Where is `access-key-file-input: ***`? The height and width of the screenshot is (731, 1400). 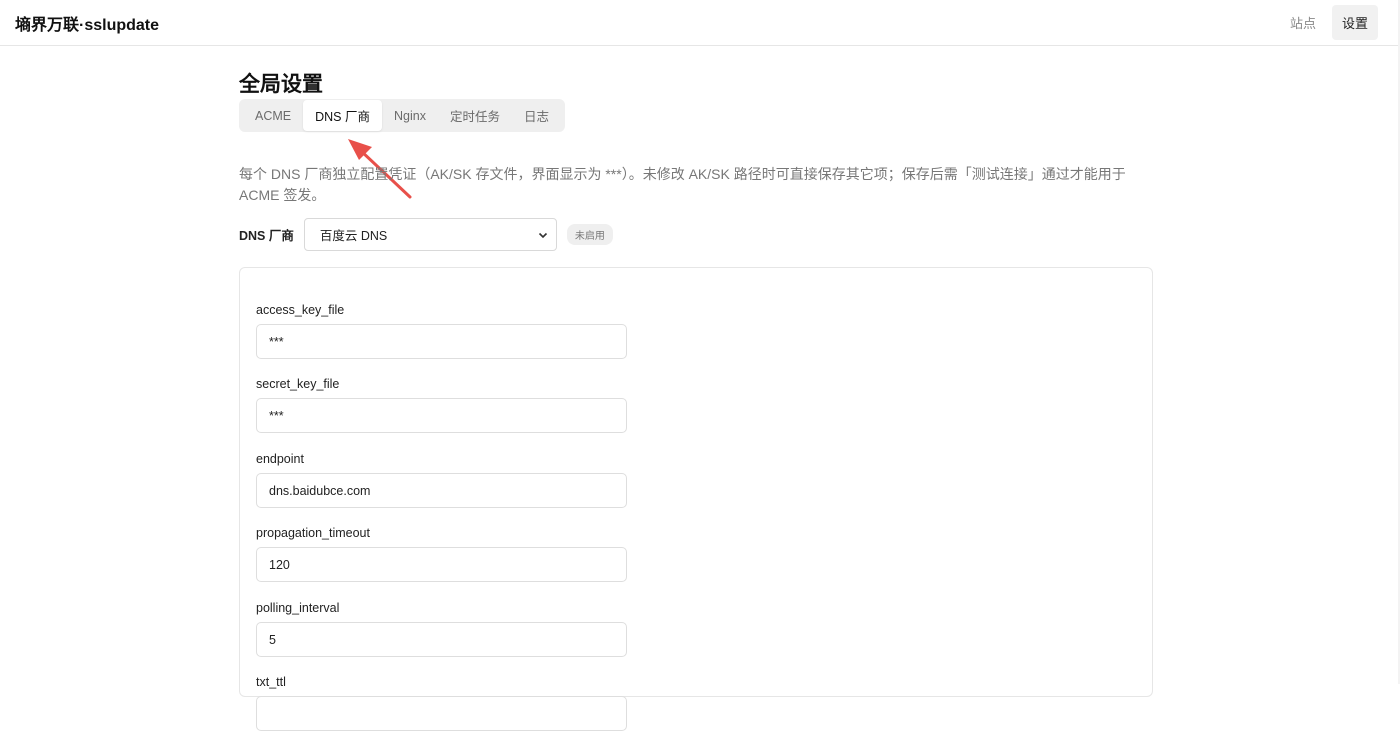 access-key-file-input: *** is located at coordinates (441, 341).